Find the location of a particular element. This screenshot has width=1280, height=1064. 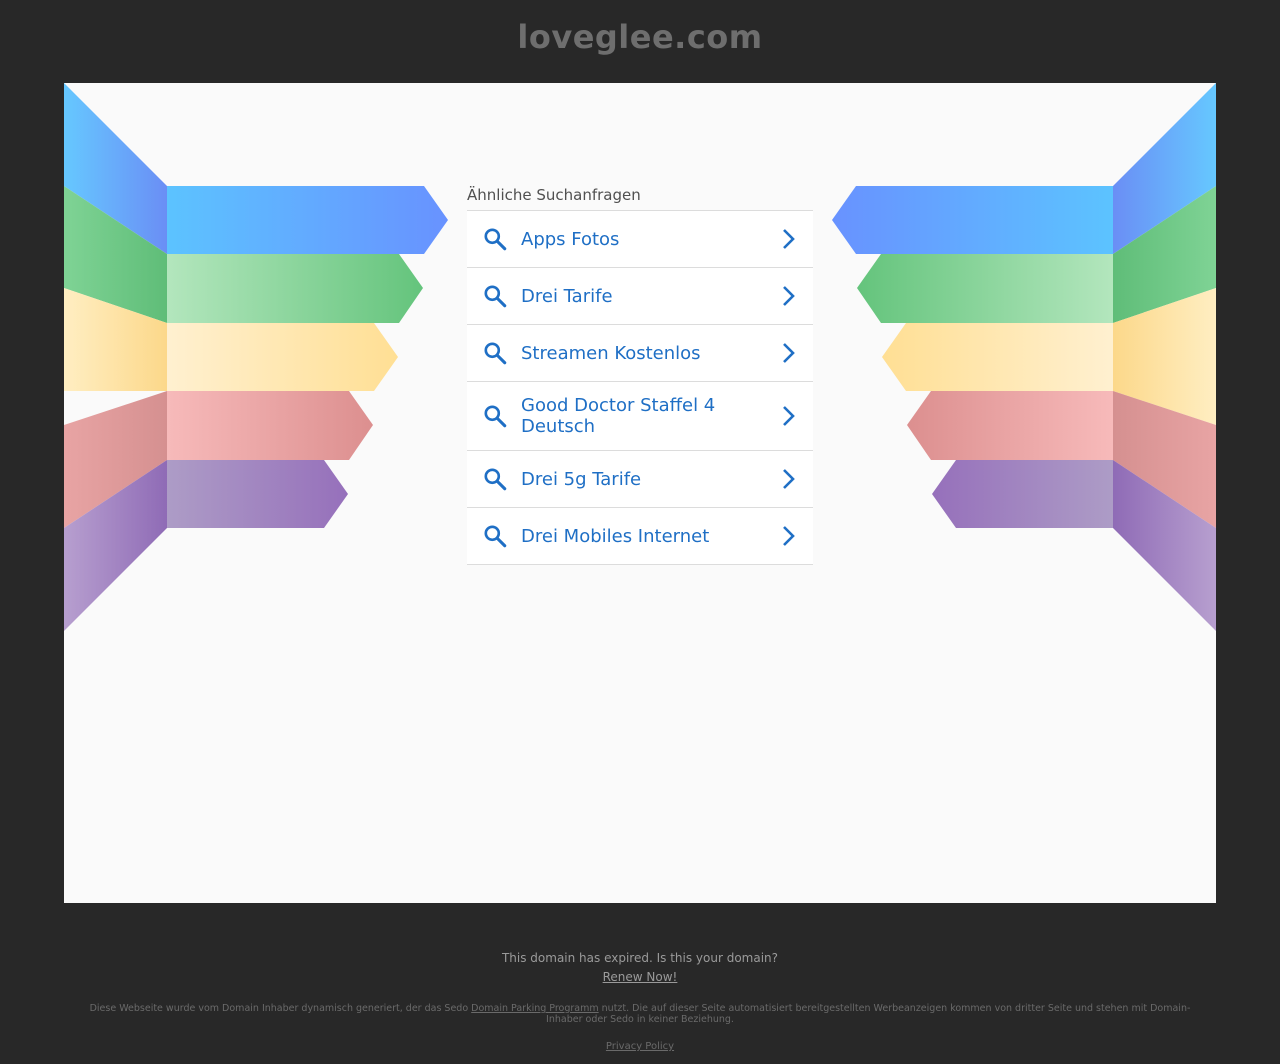

related-search-item: Streamen Kostenlos is located at coordinates (640, 353).